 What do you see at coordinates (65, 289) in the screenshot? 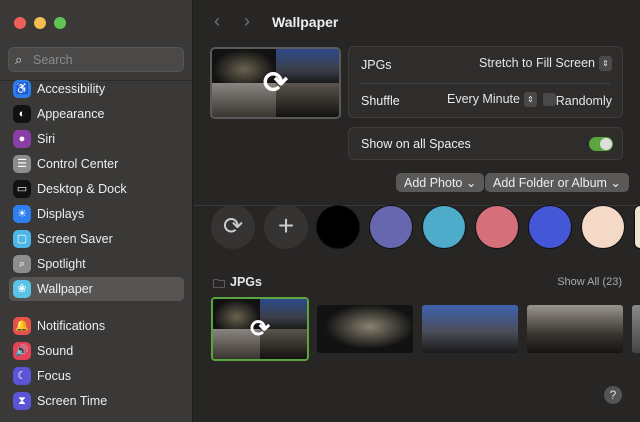
I see `sidebar-item-label: Wallpaper` at bounding box center [65, 289].